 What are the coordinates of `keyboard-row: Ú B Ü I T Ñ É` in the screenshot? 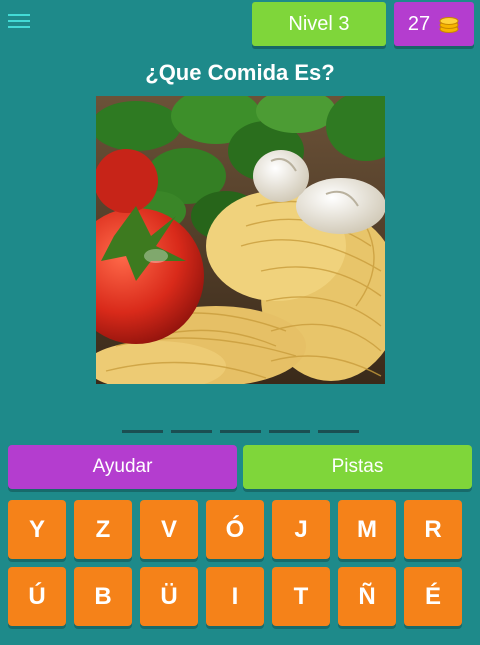 It's located at (240, 596).